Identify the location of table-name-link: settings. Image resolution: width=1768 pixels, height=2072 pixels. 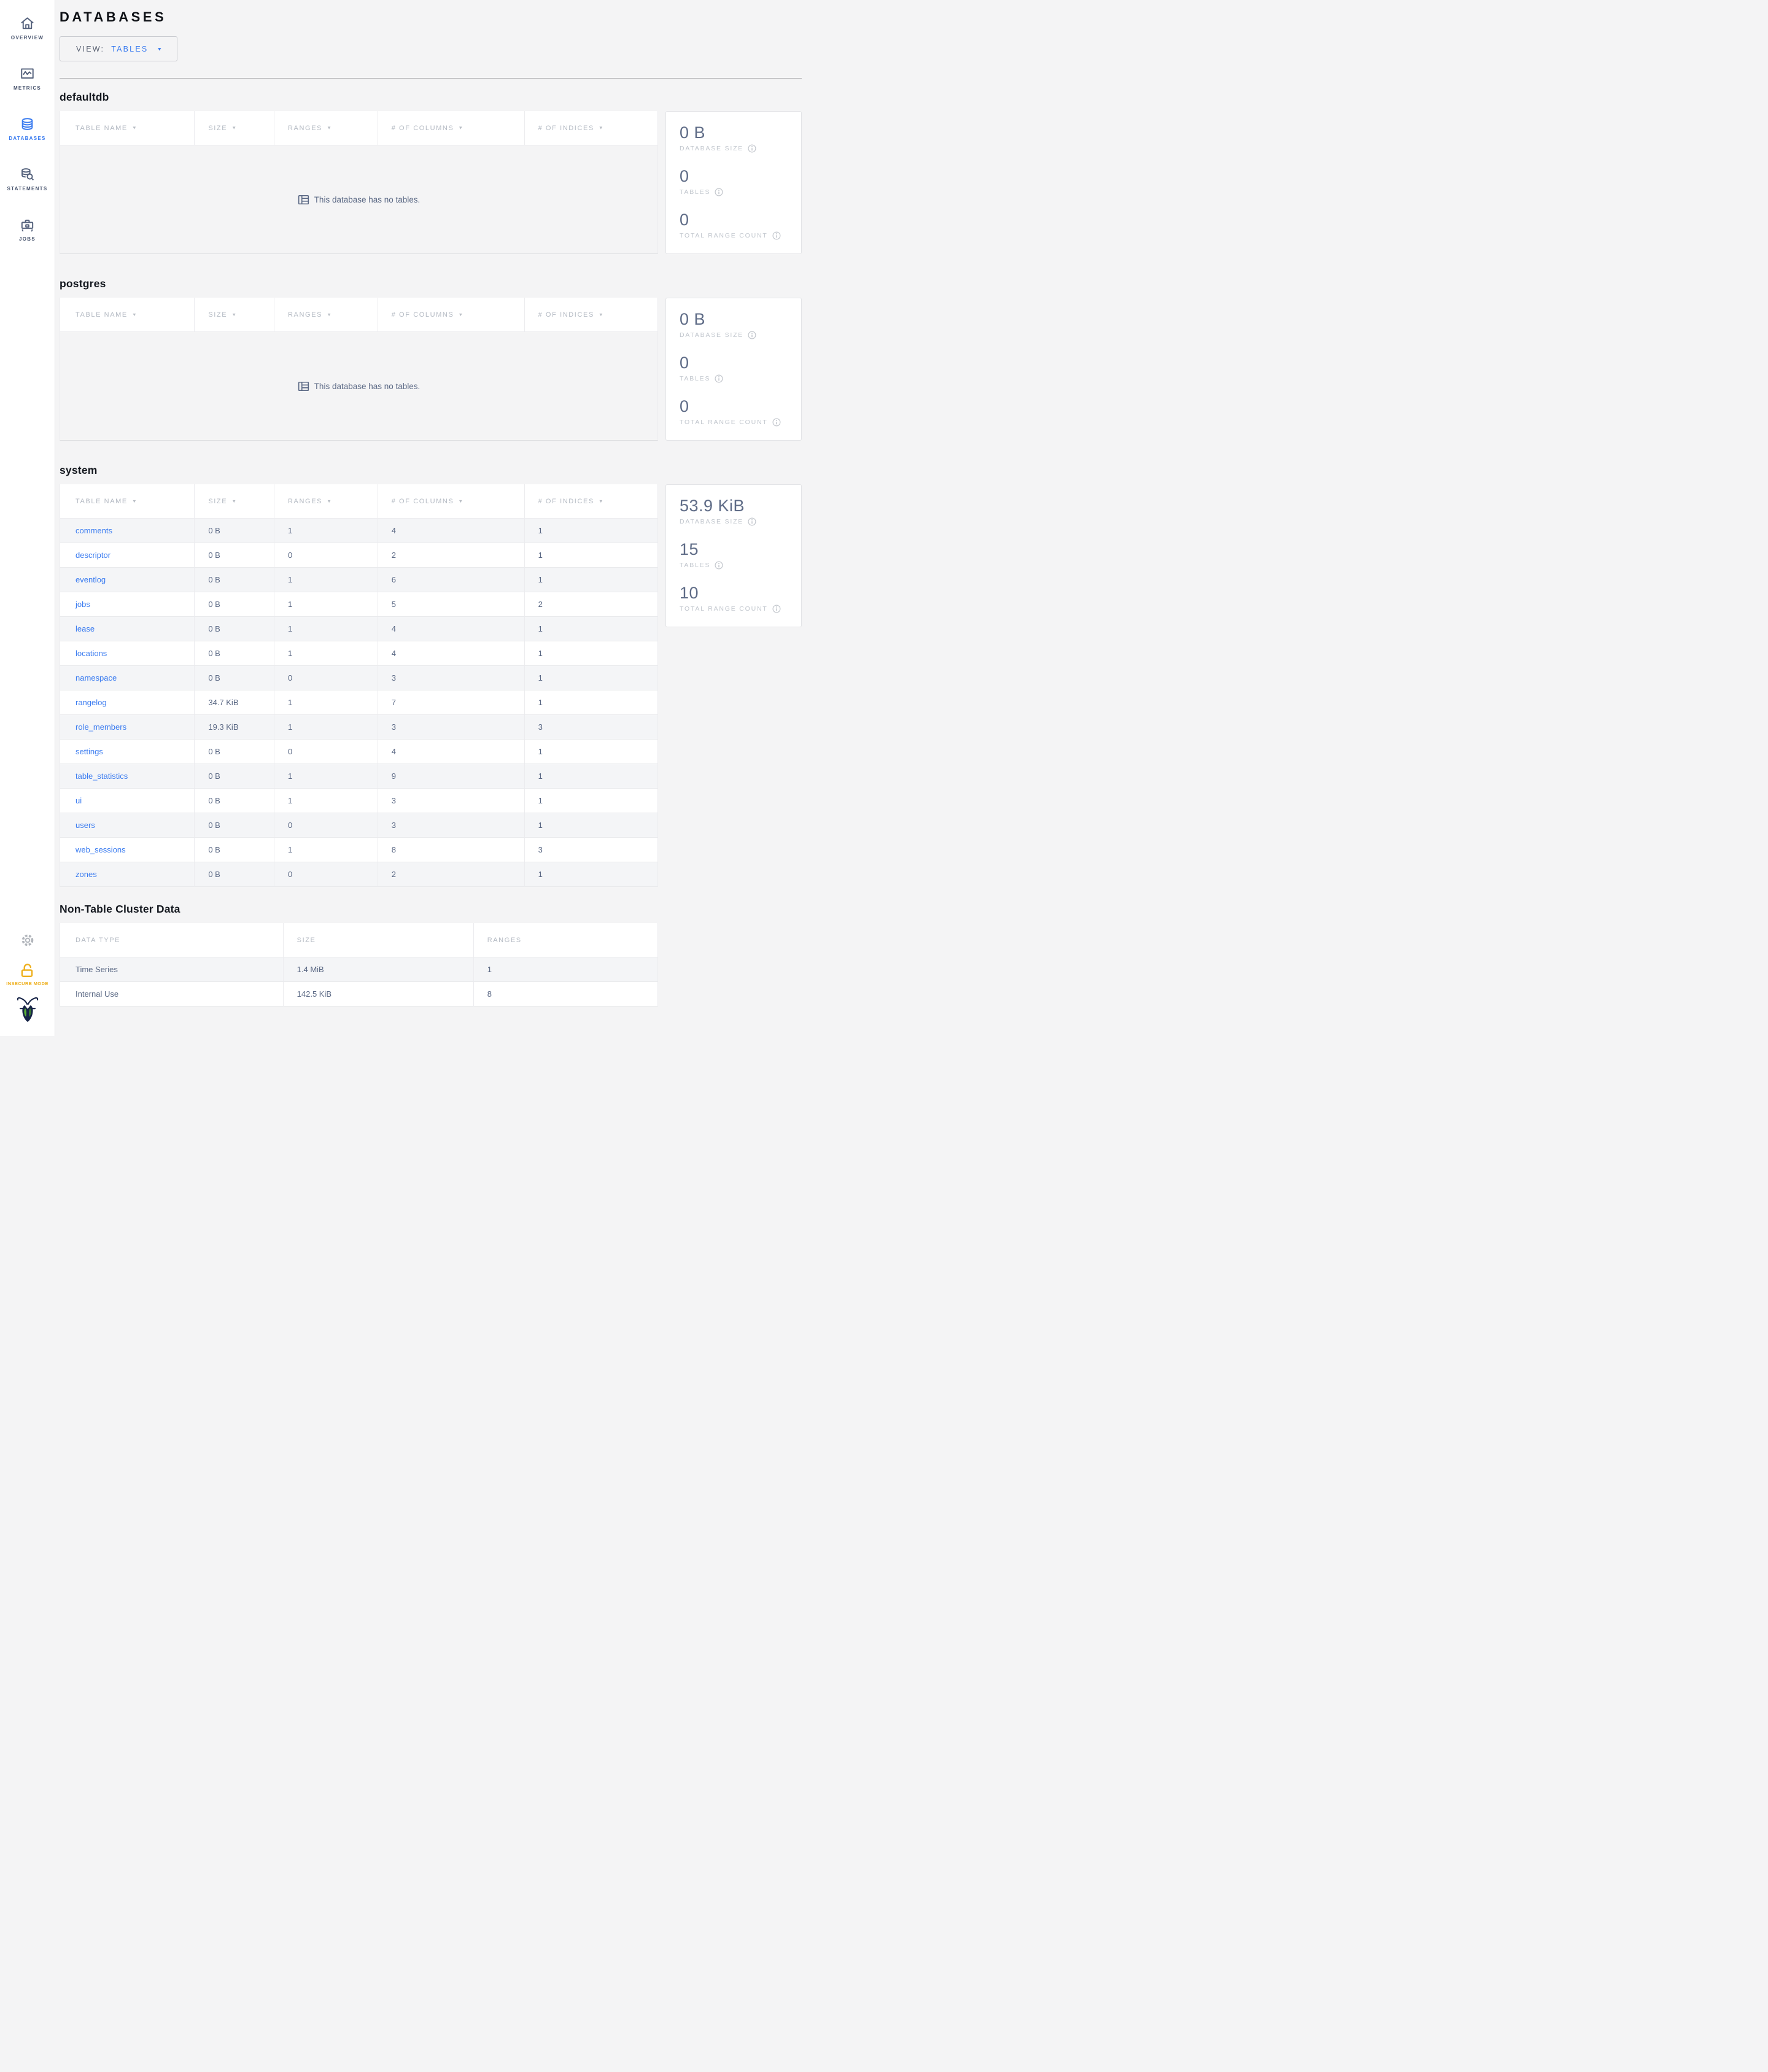
(90, 751).